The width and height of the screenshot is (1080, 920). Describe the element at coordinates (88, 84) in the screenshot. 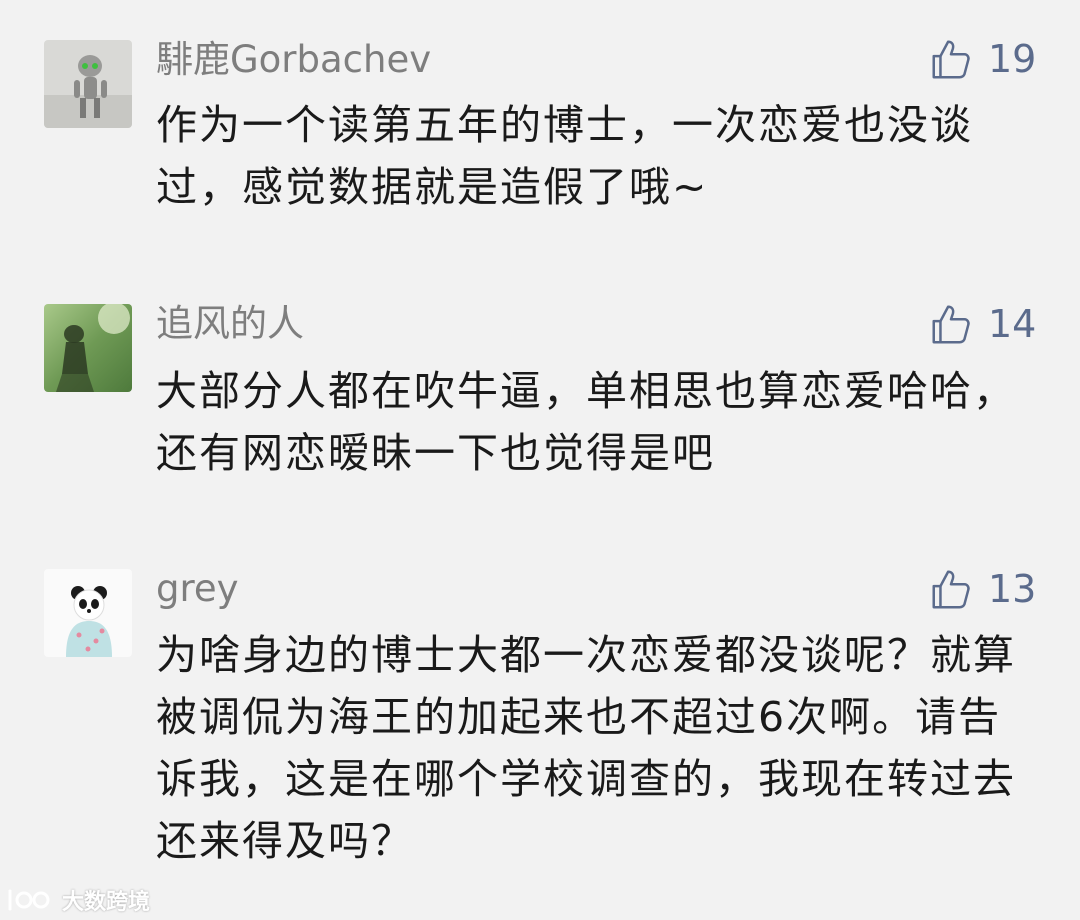

I see `robot-figure-avatar` at that location.